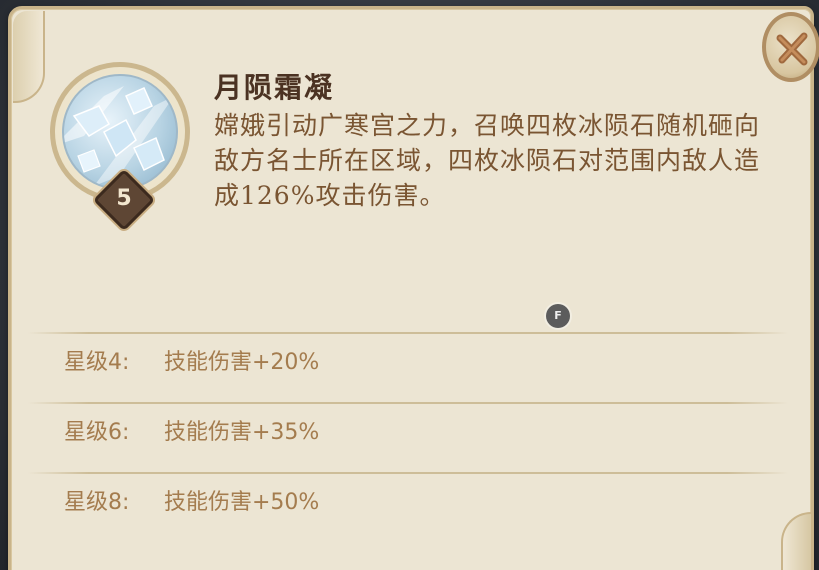 The width and height of the screenshot is (819, 570). What do you see at coordinates (124, 198) in the screenshot?
I see `skill-level-number: 5` at bounding box center [124, 198].